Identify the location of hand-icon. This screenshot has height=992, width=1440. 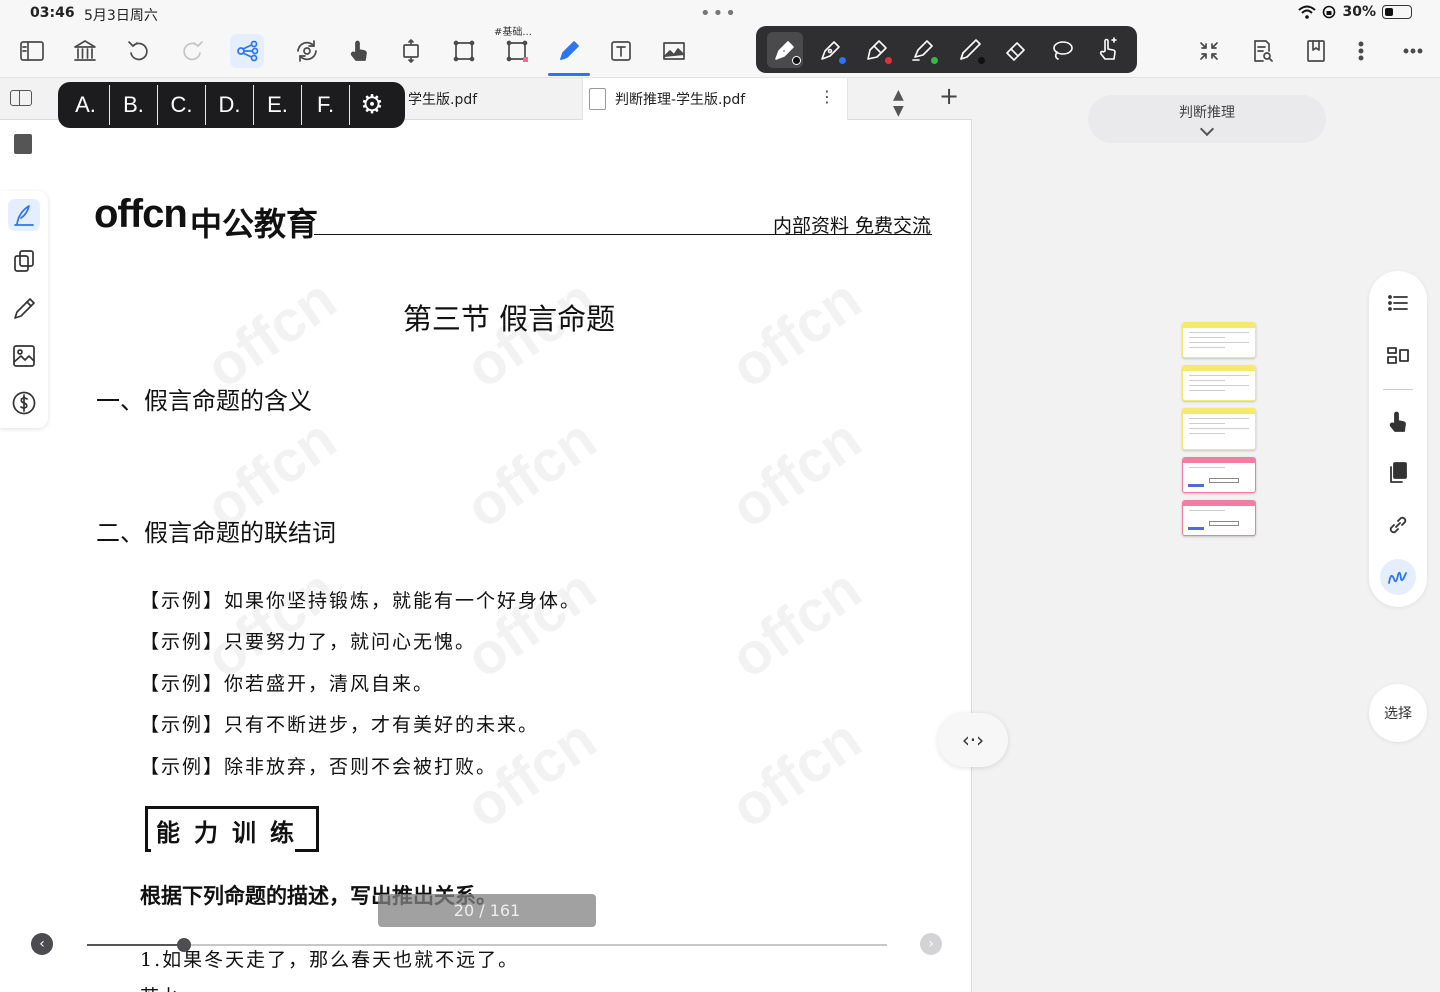
(359, 51).